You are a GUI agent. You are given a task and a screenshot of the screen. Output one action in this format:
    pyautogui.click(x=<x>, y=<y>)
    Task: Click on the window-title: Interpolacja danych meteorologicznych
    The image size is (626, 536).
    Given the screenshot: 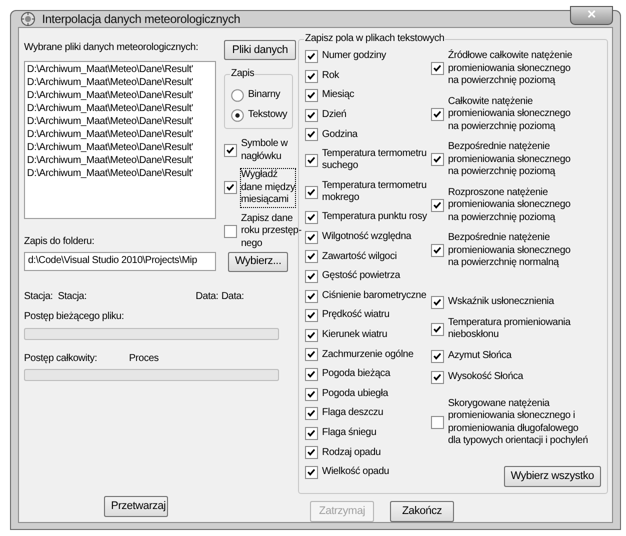 What is the action you would take?
    pyautogui.click(x=141, y=19)
    